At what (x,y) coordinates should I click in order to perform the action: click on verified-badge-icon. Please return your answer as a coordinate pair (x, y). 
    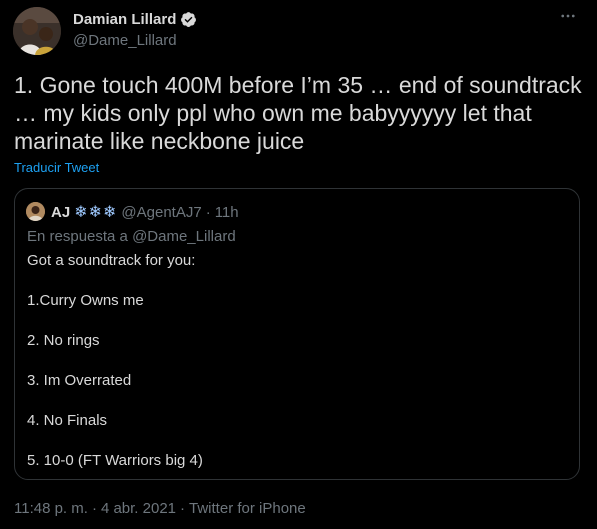
    Looking at the image, I should click on (188, 19).